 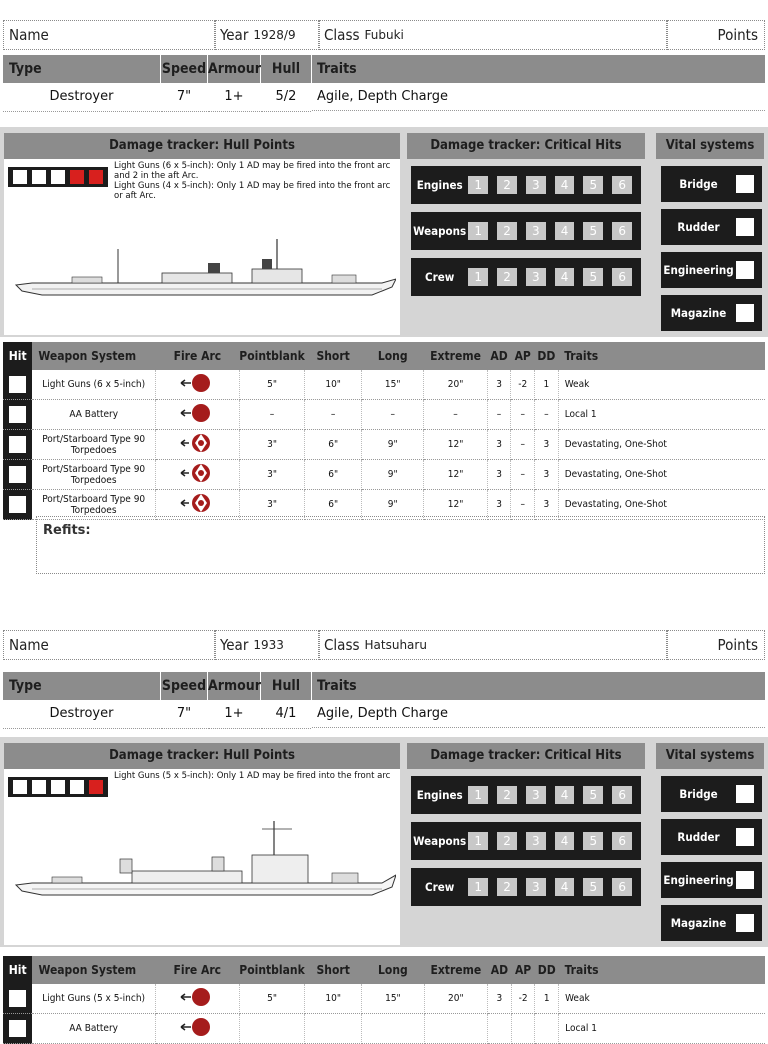 What do you see at coordinates (205, 858) in the screenshot?
I see `ship-silhouette` at bounding box center [205, 858].